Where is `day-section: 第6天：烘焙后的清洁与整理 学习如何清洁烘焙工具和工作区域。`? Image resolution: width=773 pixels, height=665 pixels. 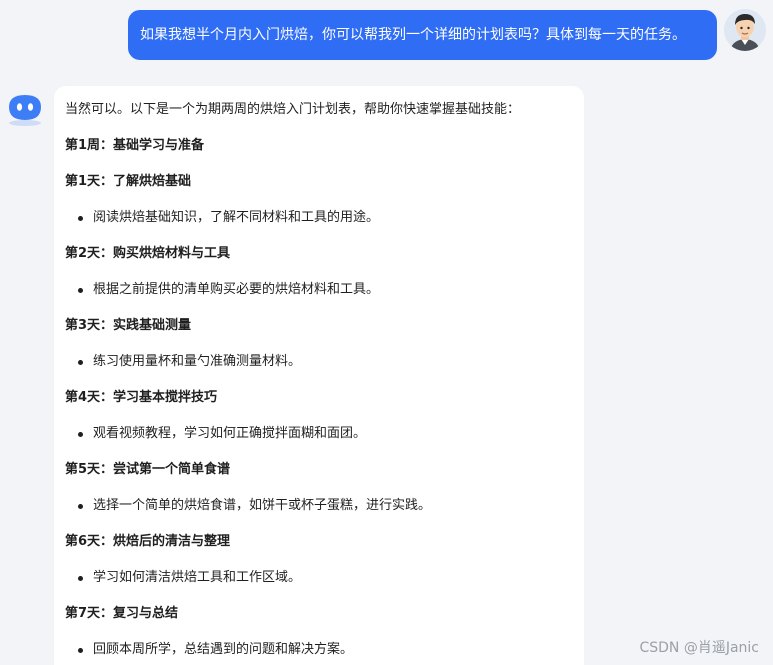 day-section: 第6天：烘焙后的清洁与整理 学习如何清洁烘焙工具和工作区域。 is located at coordinates (324, 560).